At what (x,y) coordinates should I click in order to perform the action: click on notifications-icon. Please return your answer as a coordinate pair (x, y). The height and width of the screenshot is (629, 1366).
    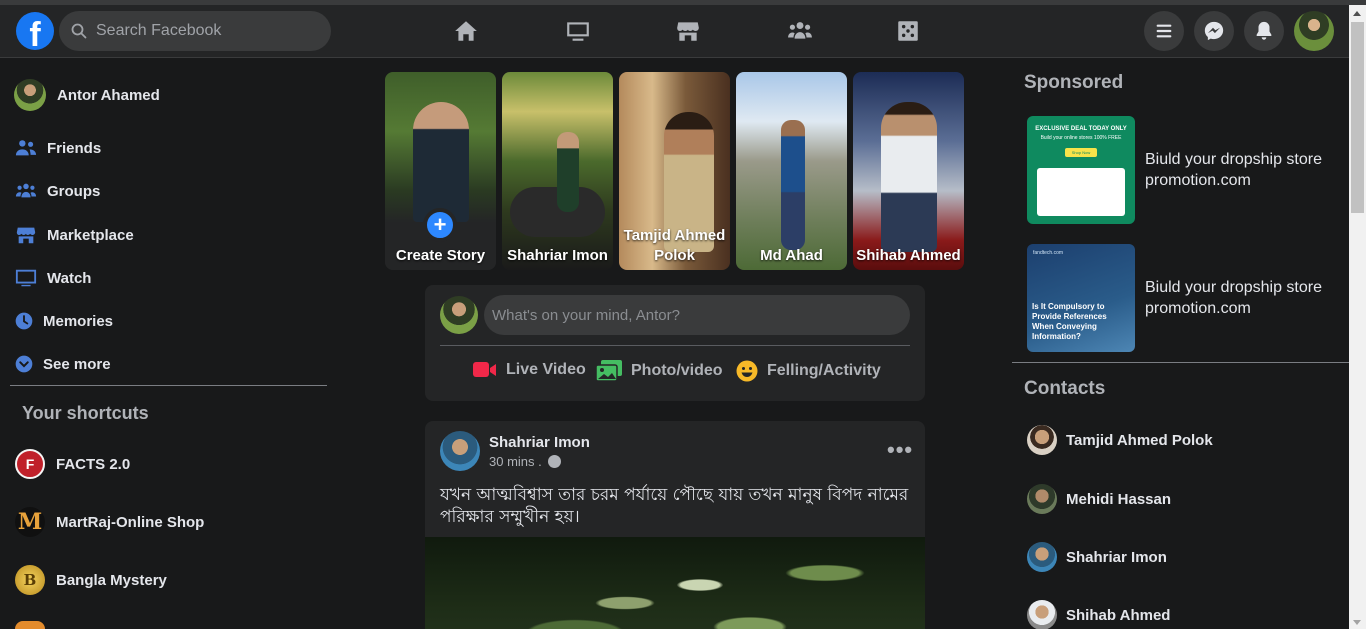
    Looking at the image, I should click on (1264, 30).